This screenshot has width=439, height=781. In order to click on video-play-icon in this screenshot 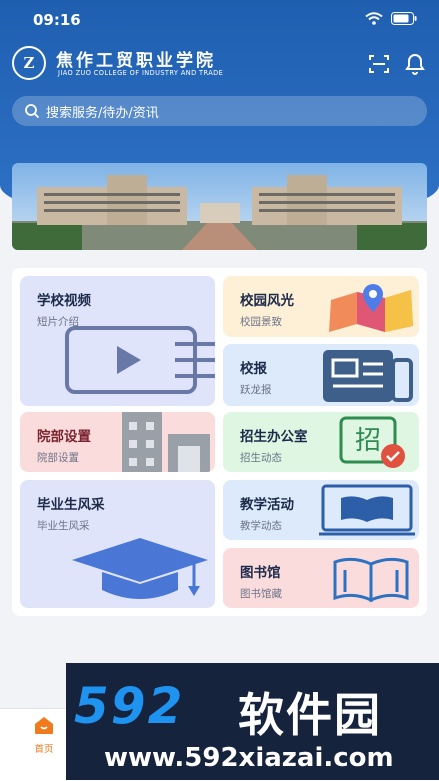, I will do `click(140, 360)`.